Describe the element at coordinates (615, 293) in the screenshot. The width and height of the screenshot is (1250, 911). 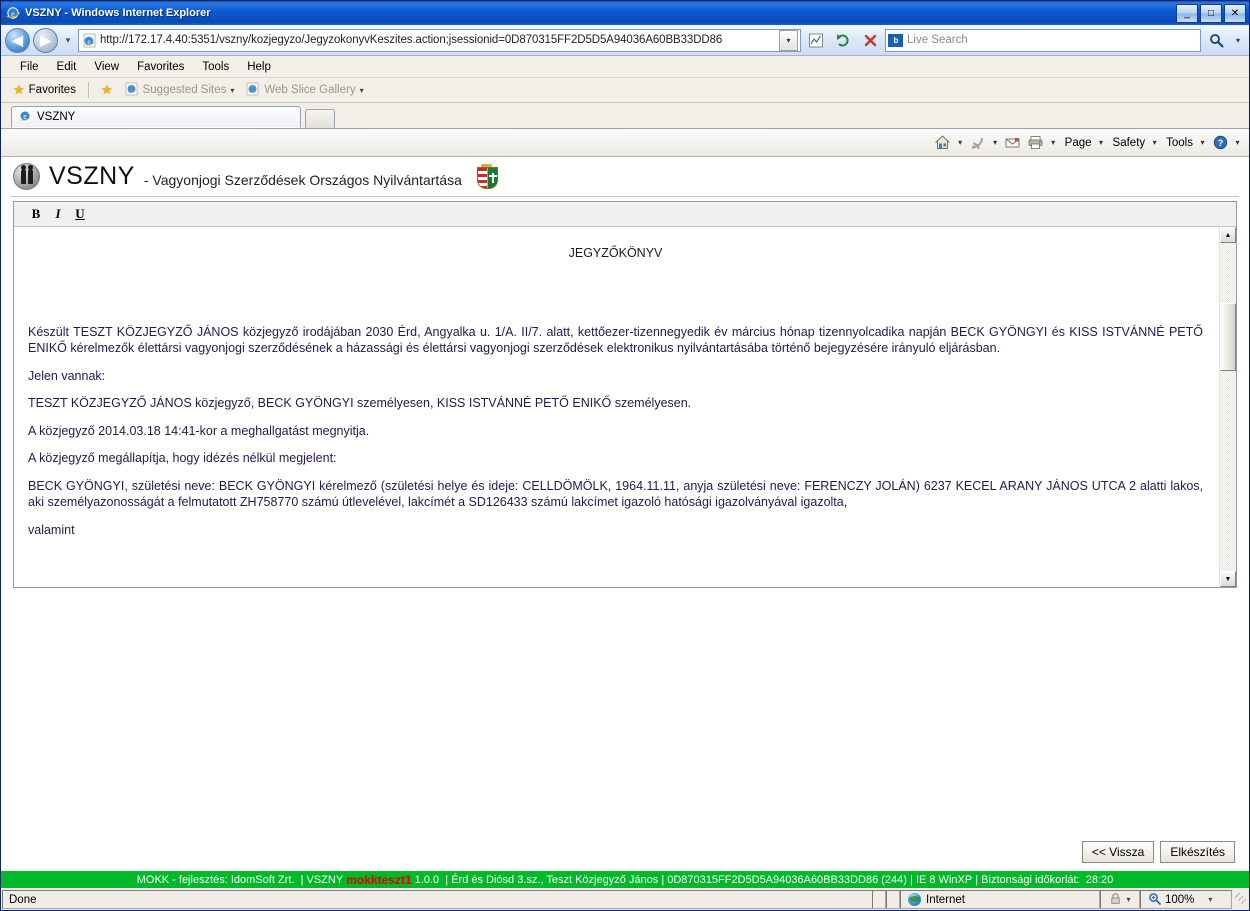
I see `document-spacer` at that location.